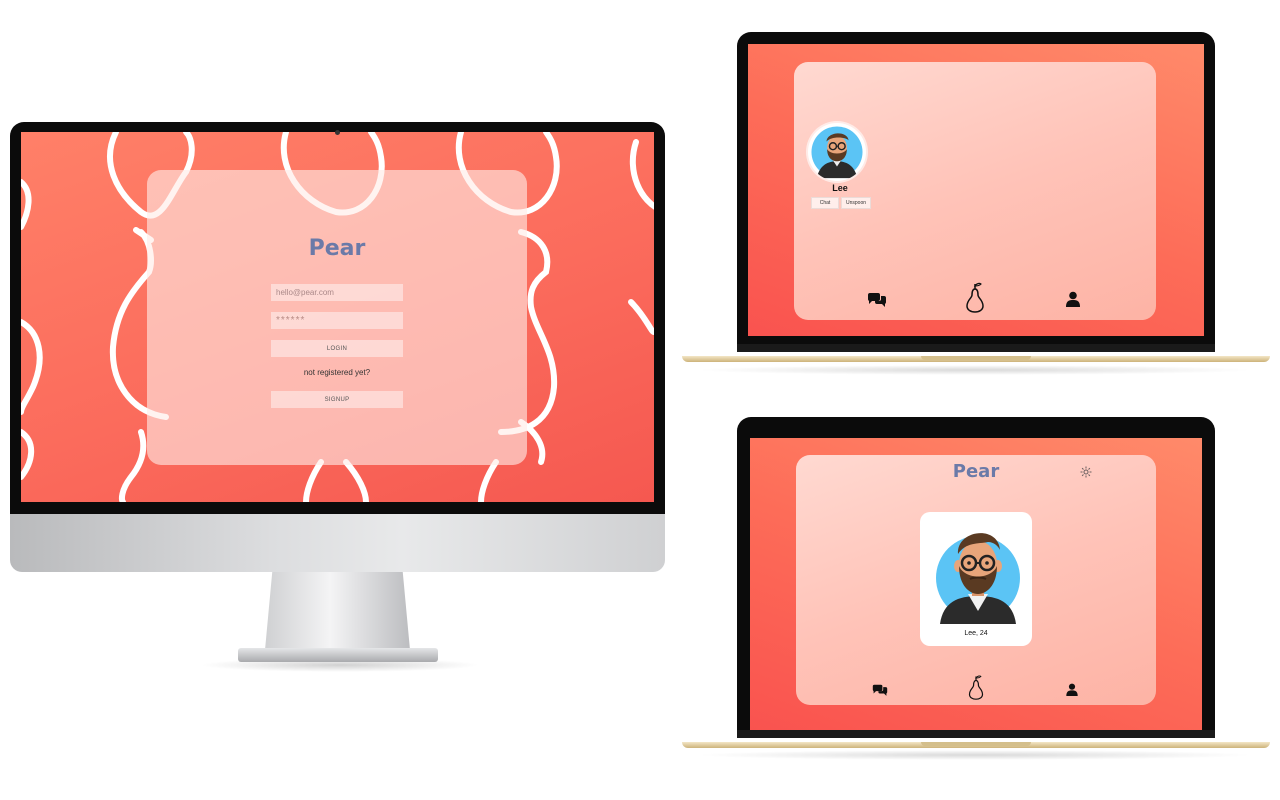  I want to click on laptop-bottom-hinge, so click(976, 734).